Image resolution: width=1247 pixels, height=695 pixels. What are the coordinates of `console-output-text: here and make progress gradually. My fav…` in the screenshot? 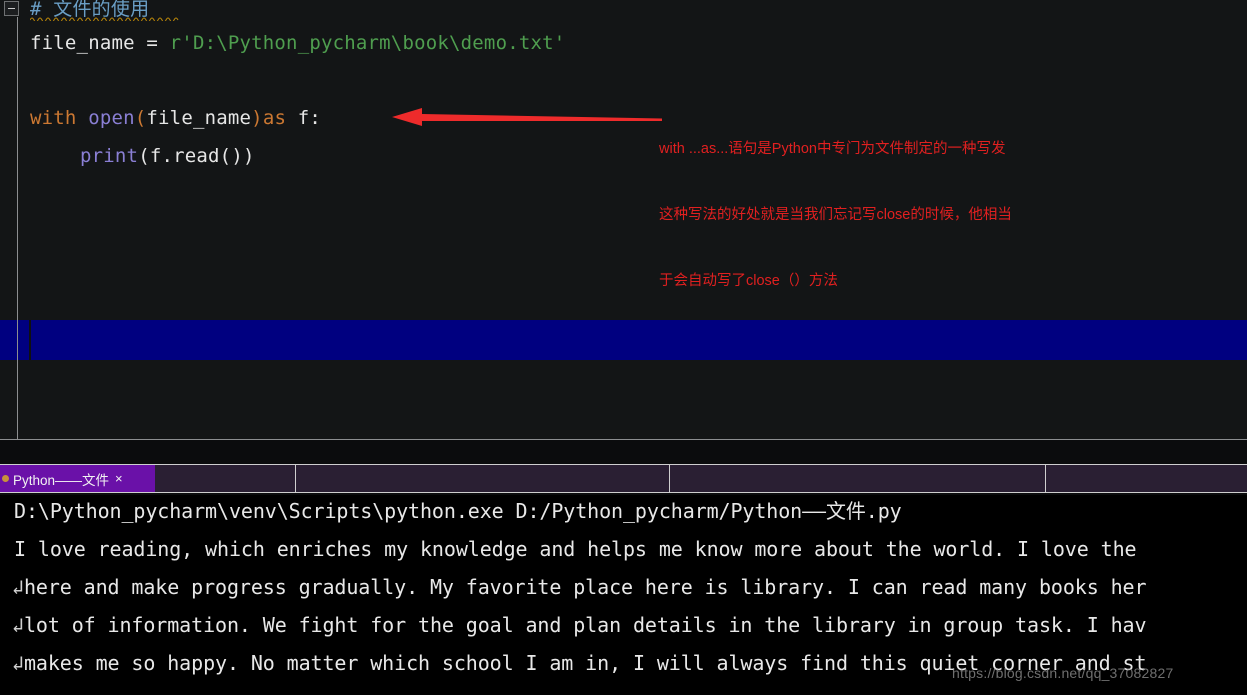 It's located at (585, 587).